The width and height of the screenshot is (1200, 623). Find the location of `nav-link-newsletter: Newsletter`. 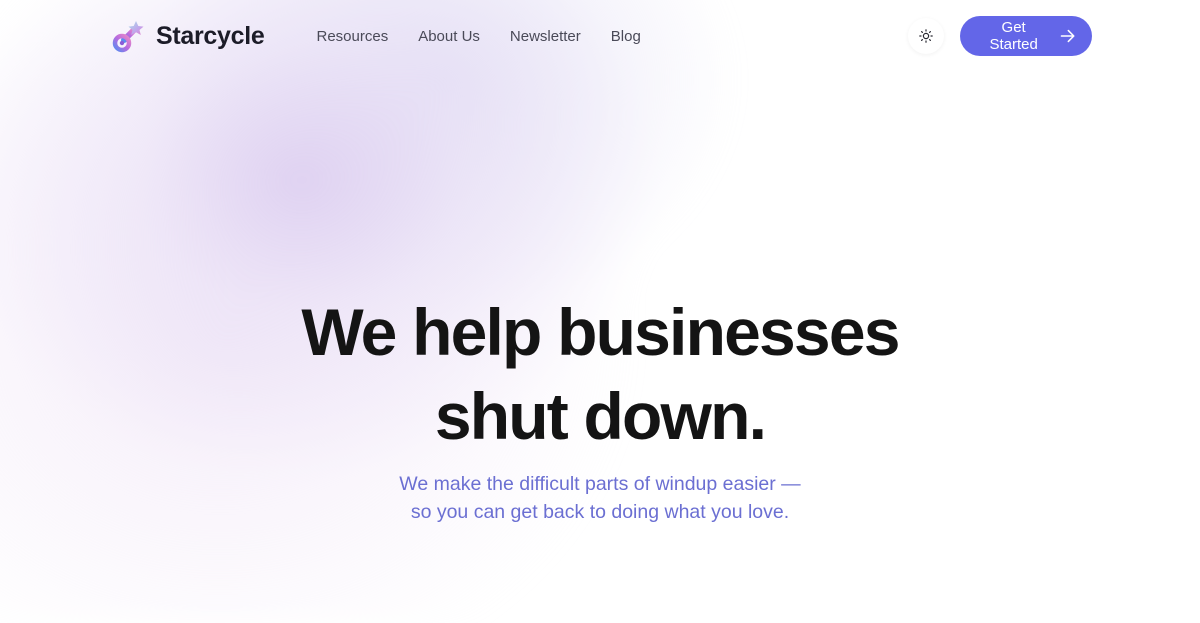

nav-link-newsletter: Newsletter is located at coordinates (545, 36).